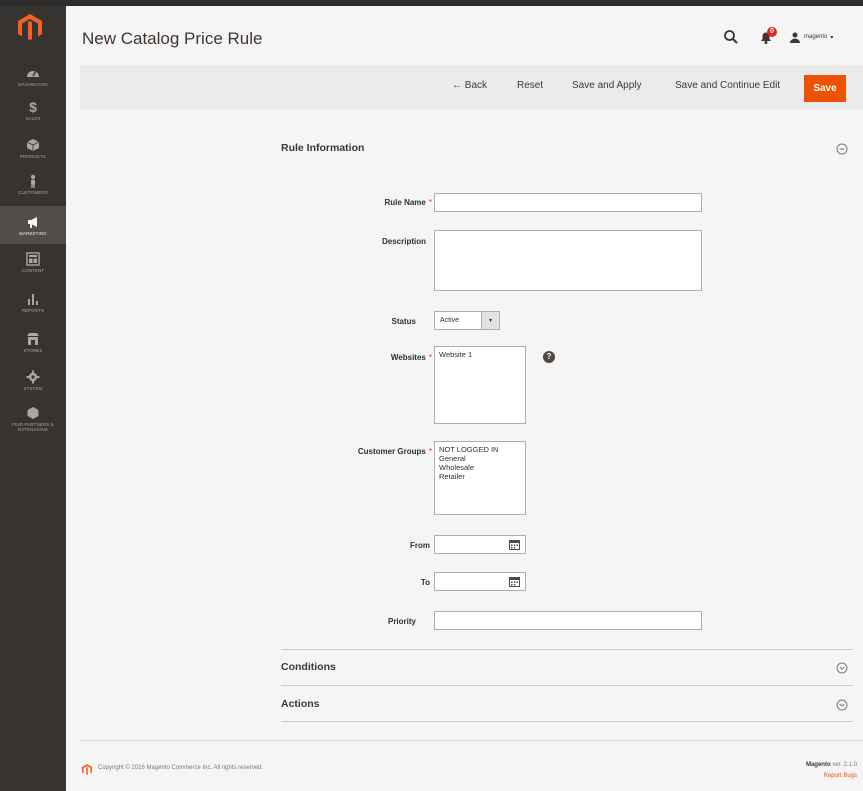 The width and height of the screenshot is (863, 791). What do you see at coordinates (322, 148) in the screenshot?
I see `section-title-rule-information: Rule Information` at bounding box center [322, 148].